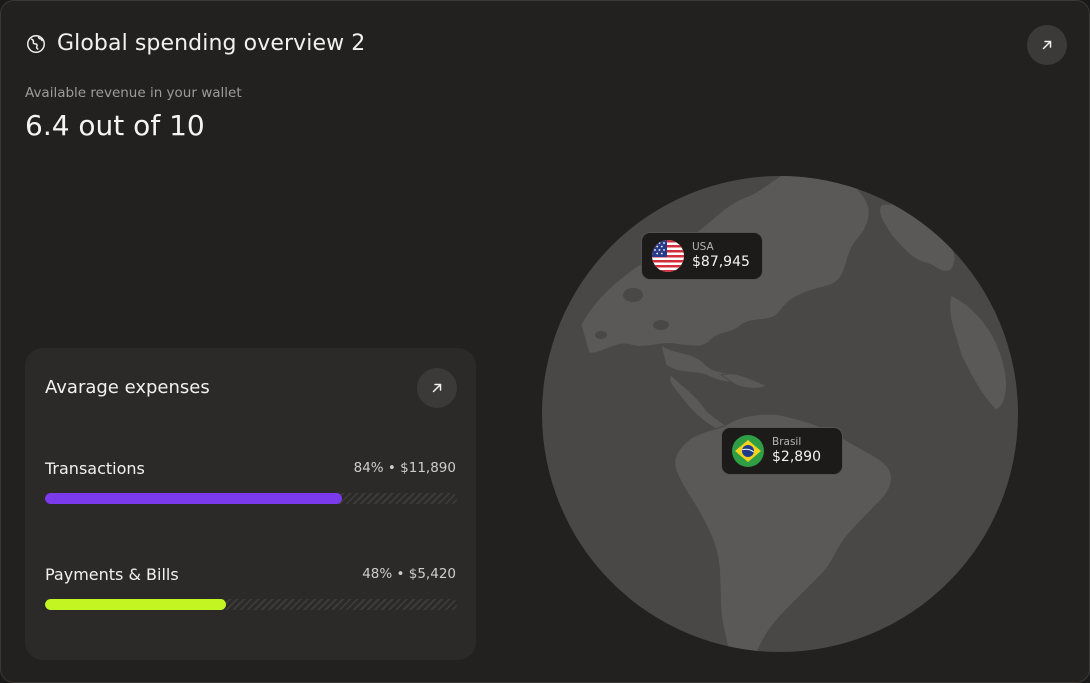 The image size is (1090, 683). I want to click on open-overview-button, so click(1047, 45).